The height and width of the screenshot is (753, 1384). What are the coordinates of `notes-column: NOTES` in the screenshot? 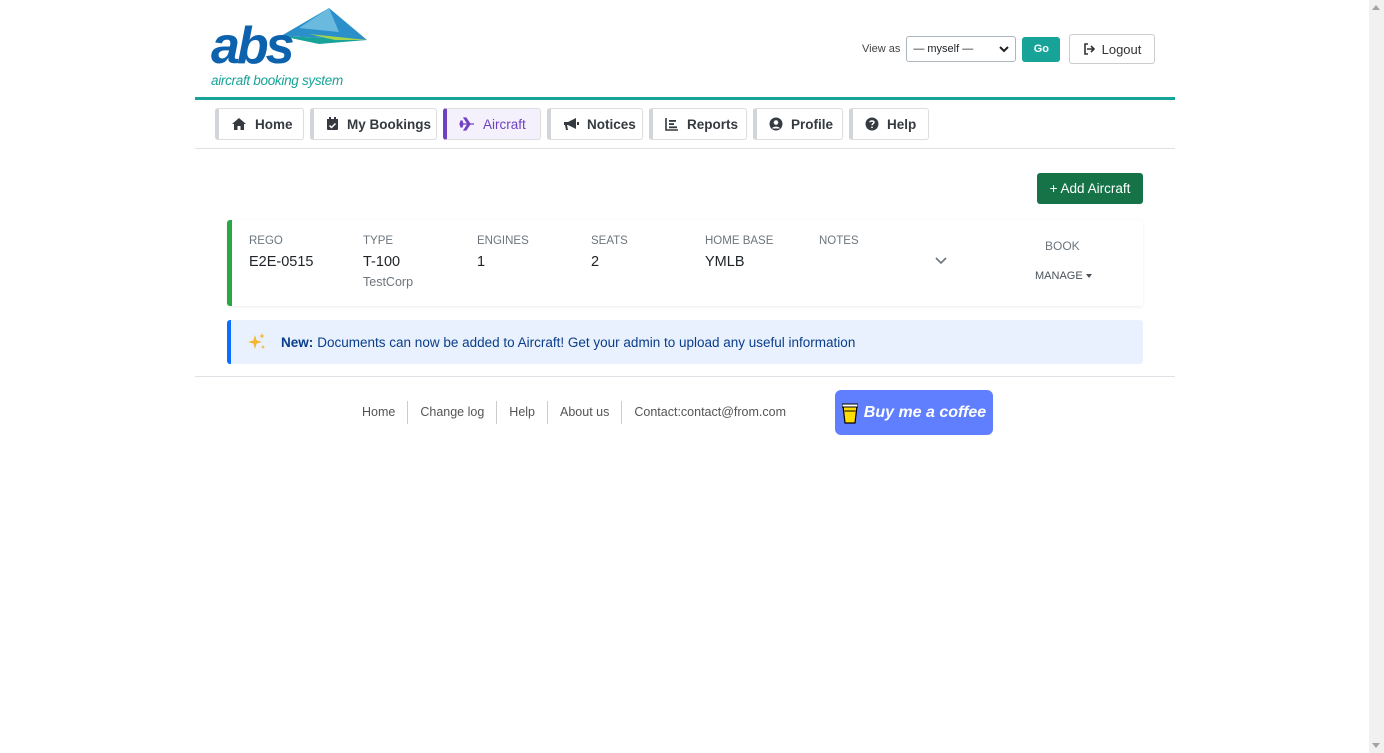 It's located at (839, 244).